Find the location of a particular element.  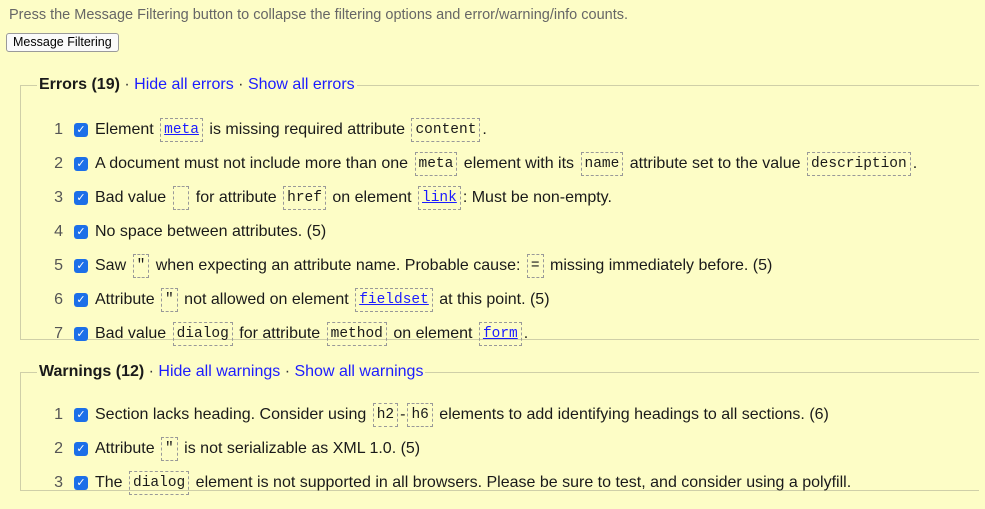

message-text: attribute set to the value is located at coordinates (715, 163).